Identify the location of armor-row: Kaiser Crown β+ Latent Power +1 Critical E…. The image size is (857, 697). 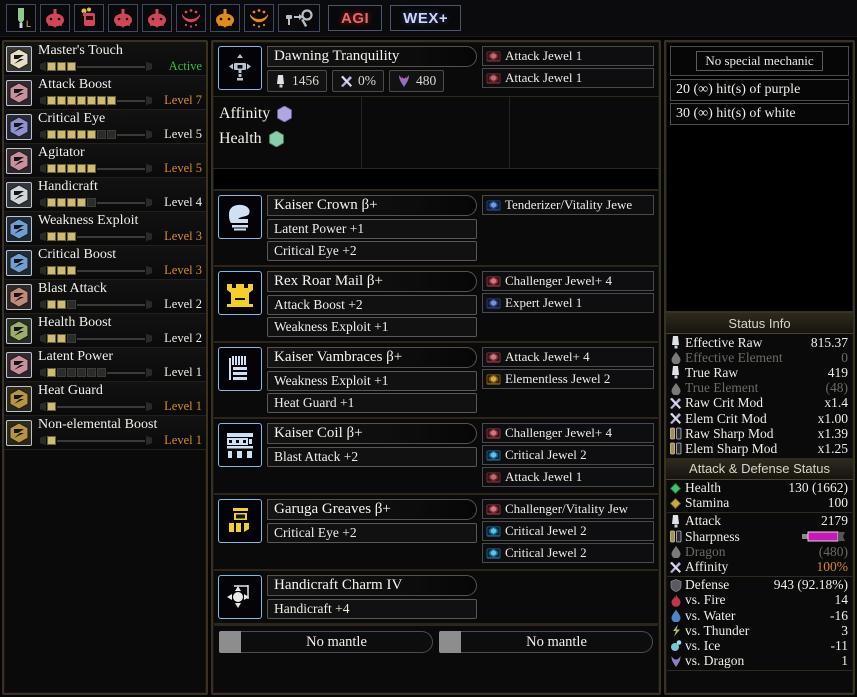
(436, 229).